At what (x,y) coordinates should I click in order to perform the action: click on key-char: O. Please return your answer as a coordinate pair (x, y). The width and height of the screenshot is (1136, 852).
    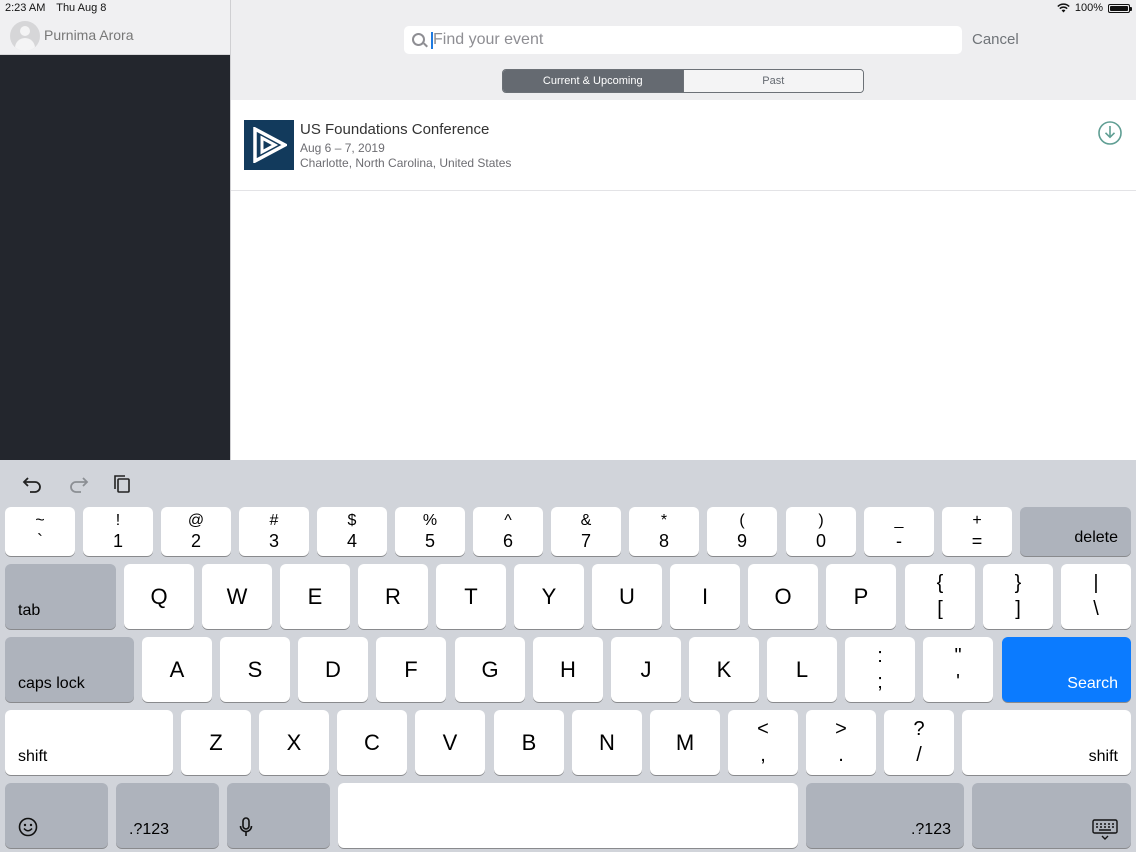
    Looking at the image, I should click on (783, 596).